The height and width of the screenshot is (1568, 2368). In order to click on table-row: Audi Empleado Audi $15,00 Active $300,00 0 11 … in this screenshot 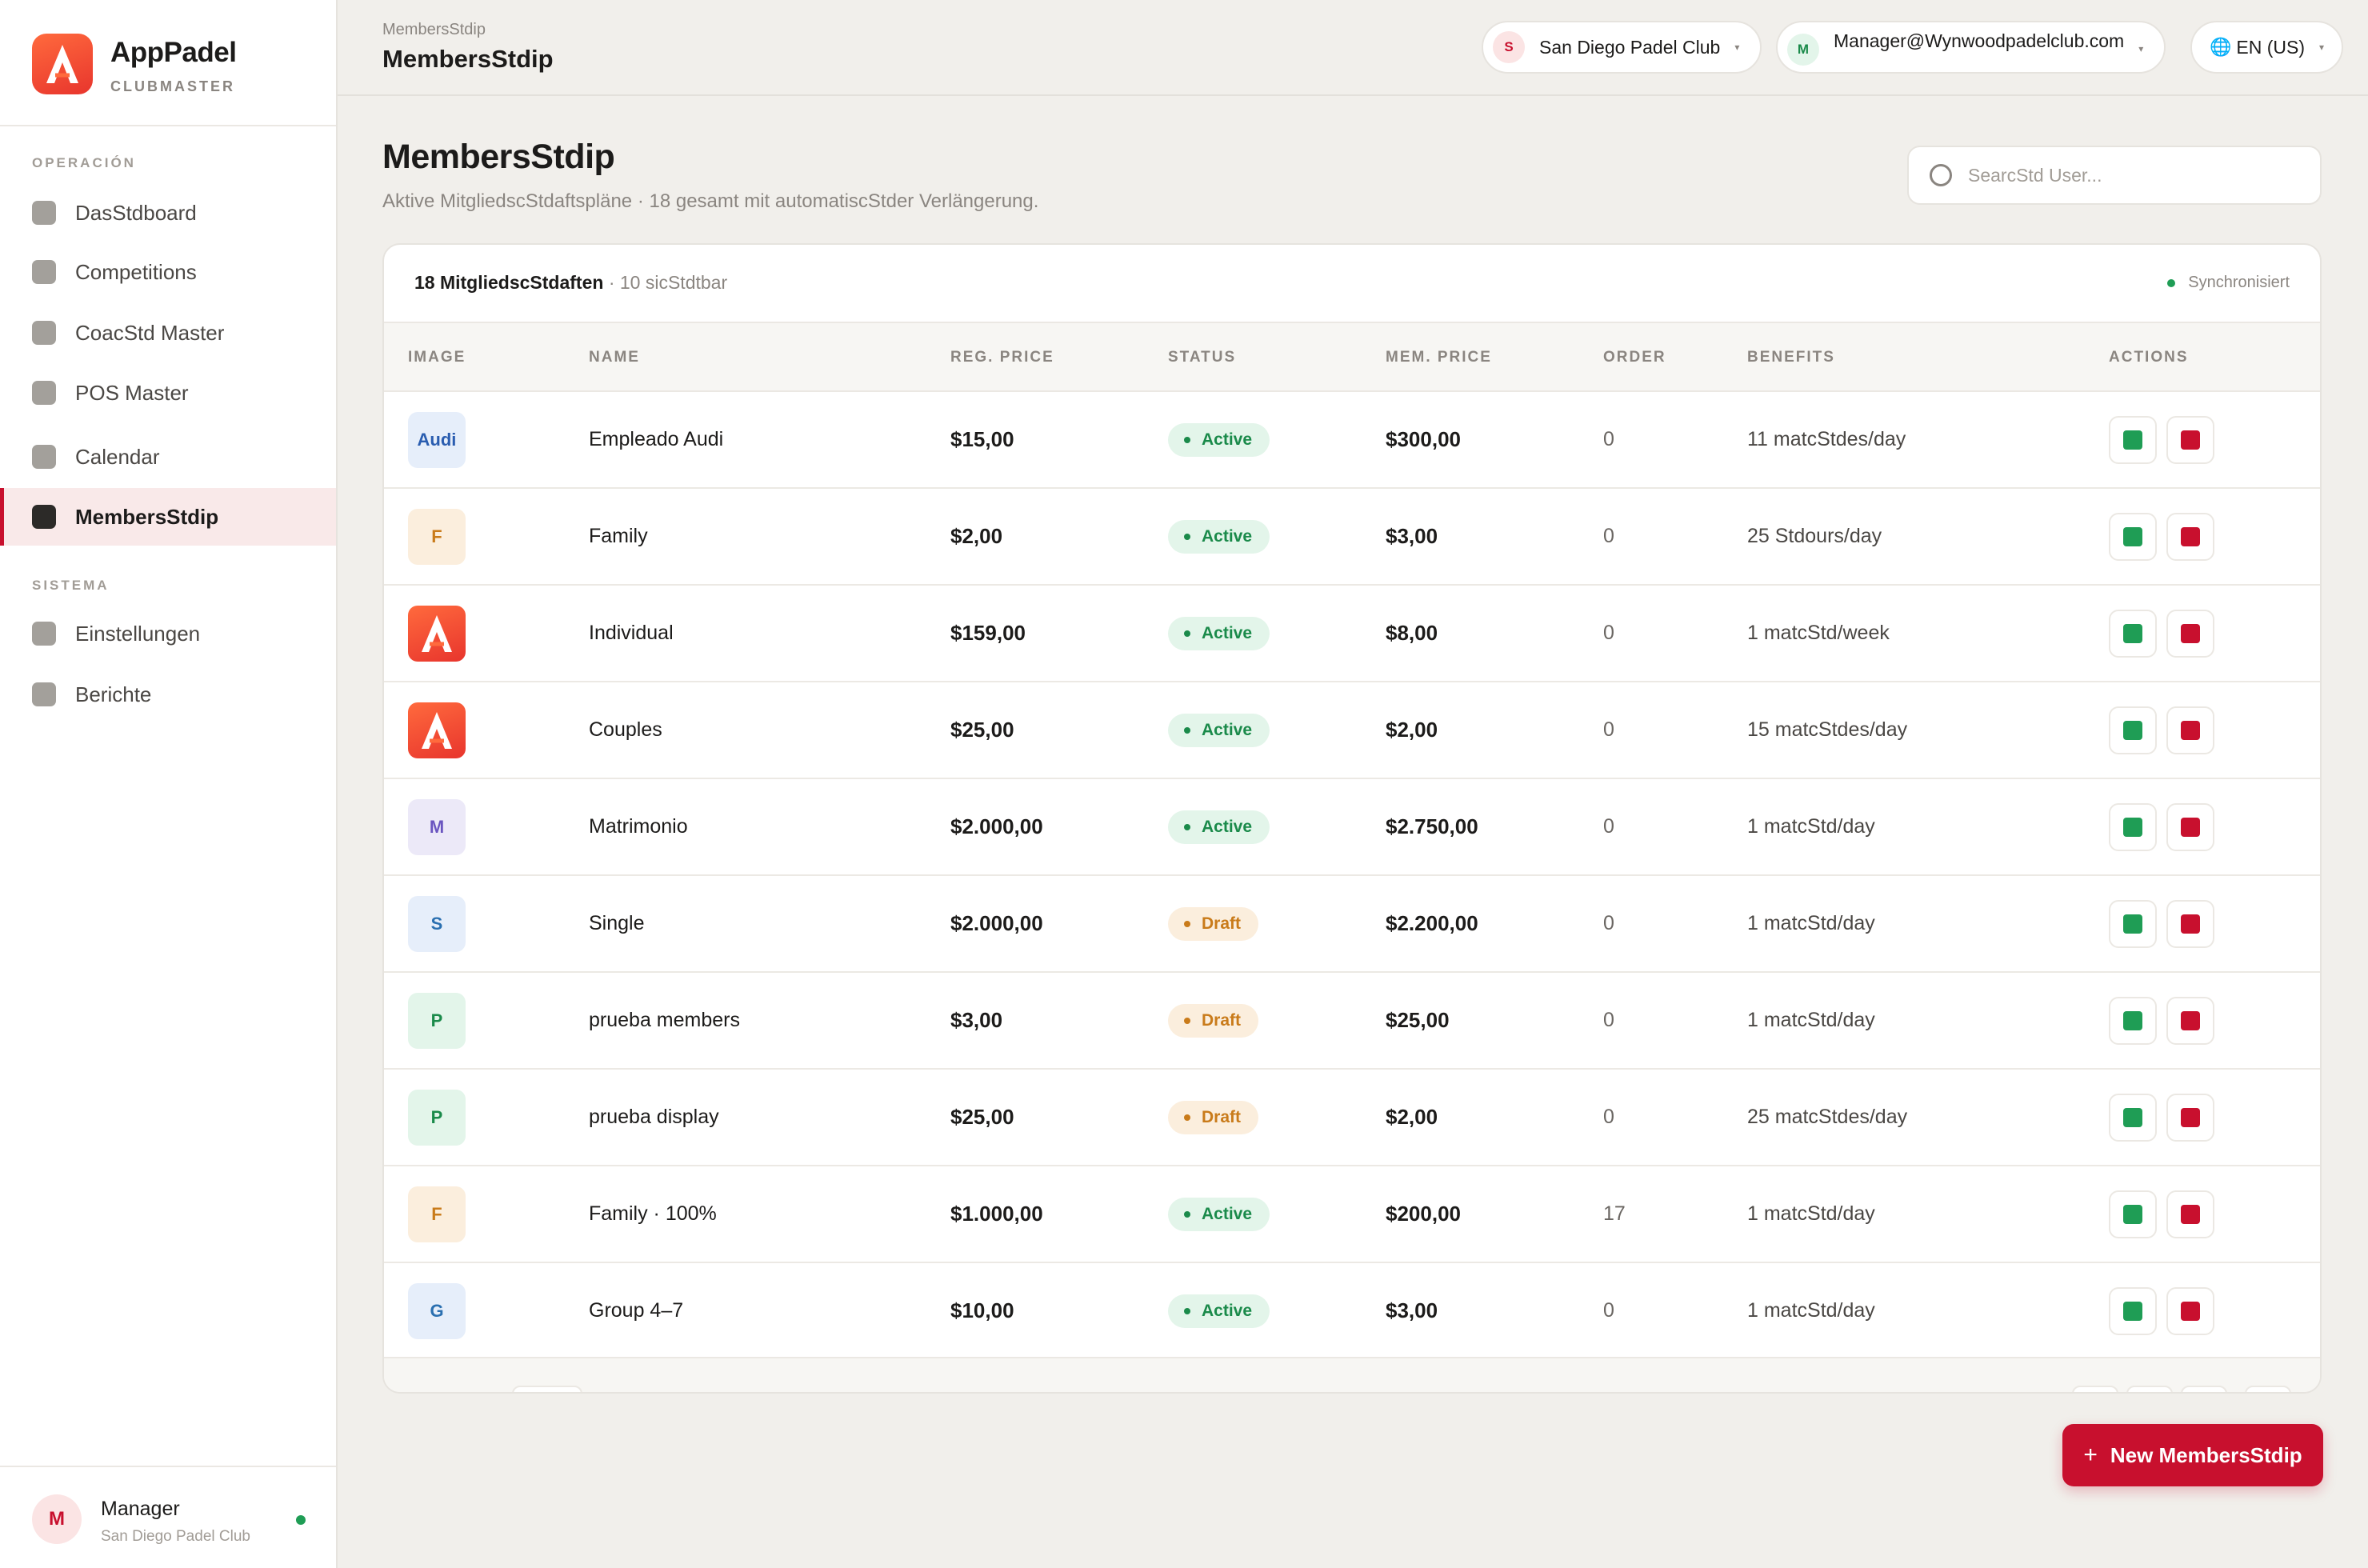, I will do `click(1352, 440)`.